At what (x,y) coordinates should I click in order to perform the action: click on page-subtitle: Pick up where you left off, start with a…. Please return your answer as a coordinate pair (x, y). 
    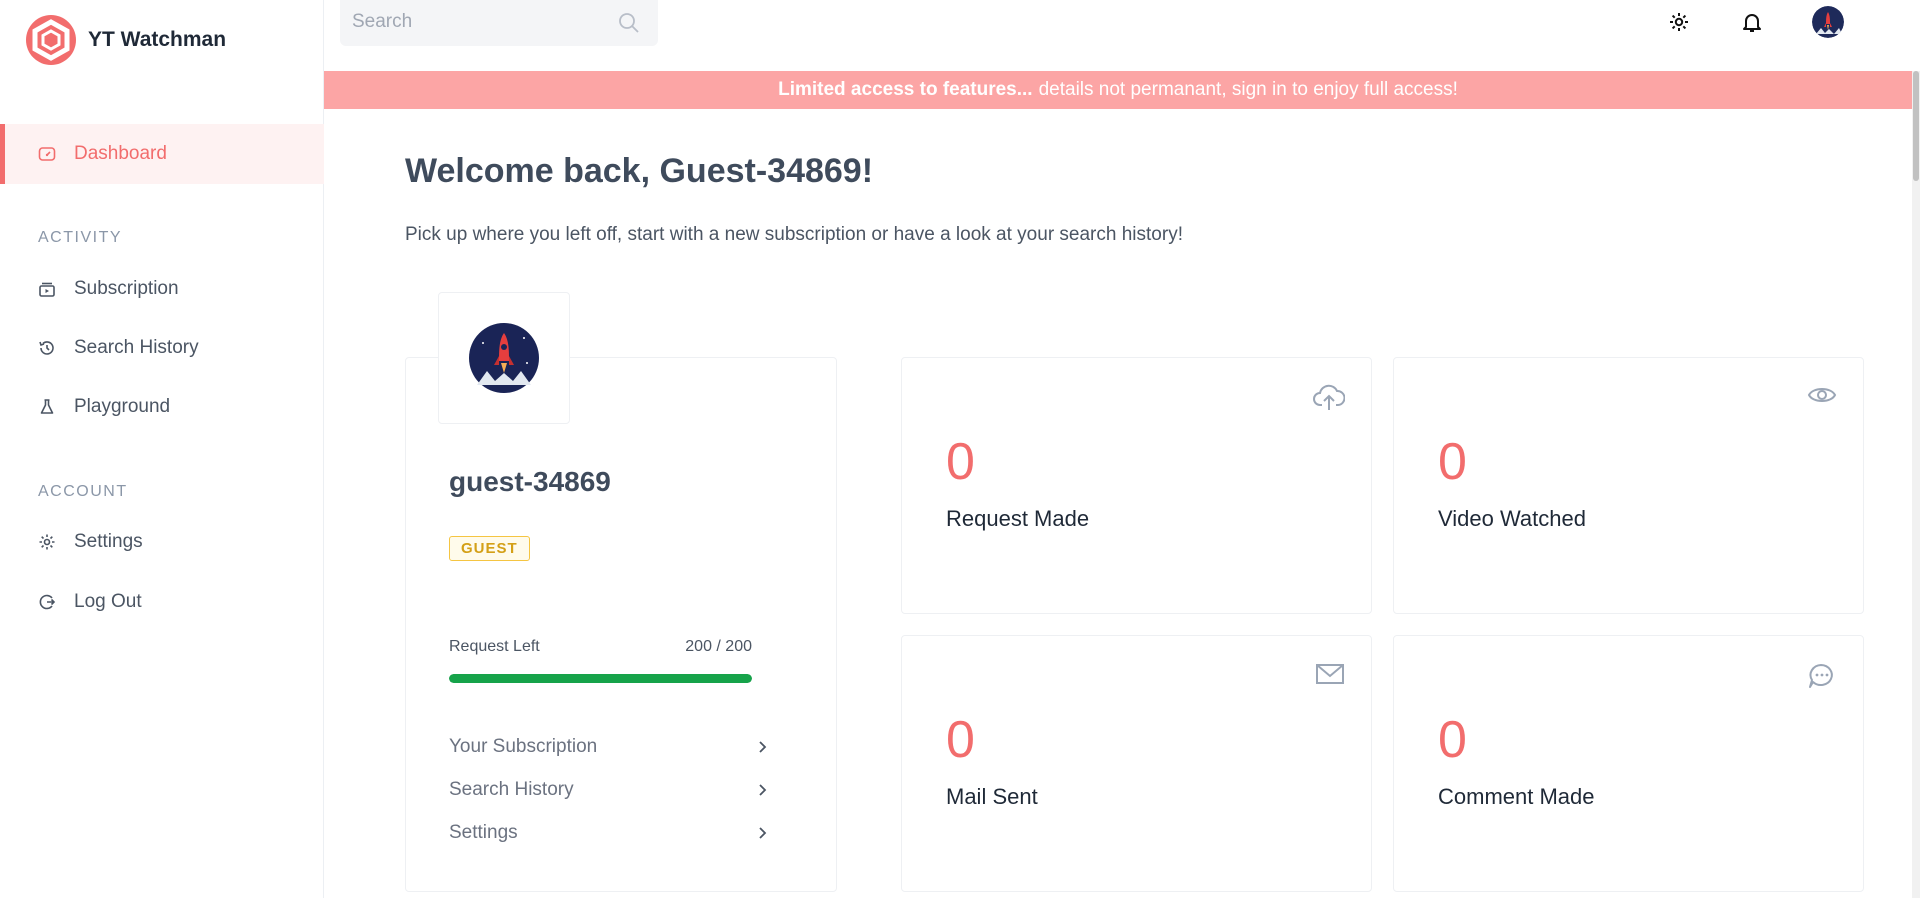
    Looking at the image, I should click on (794, 234).